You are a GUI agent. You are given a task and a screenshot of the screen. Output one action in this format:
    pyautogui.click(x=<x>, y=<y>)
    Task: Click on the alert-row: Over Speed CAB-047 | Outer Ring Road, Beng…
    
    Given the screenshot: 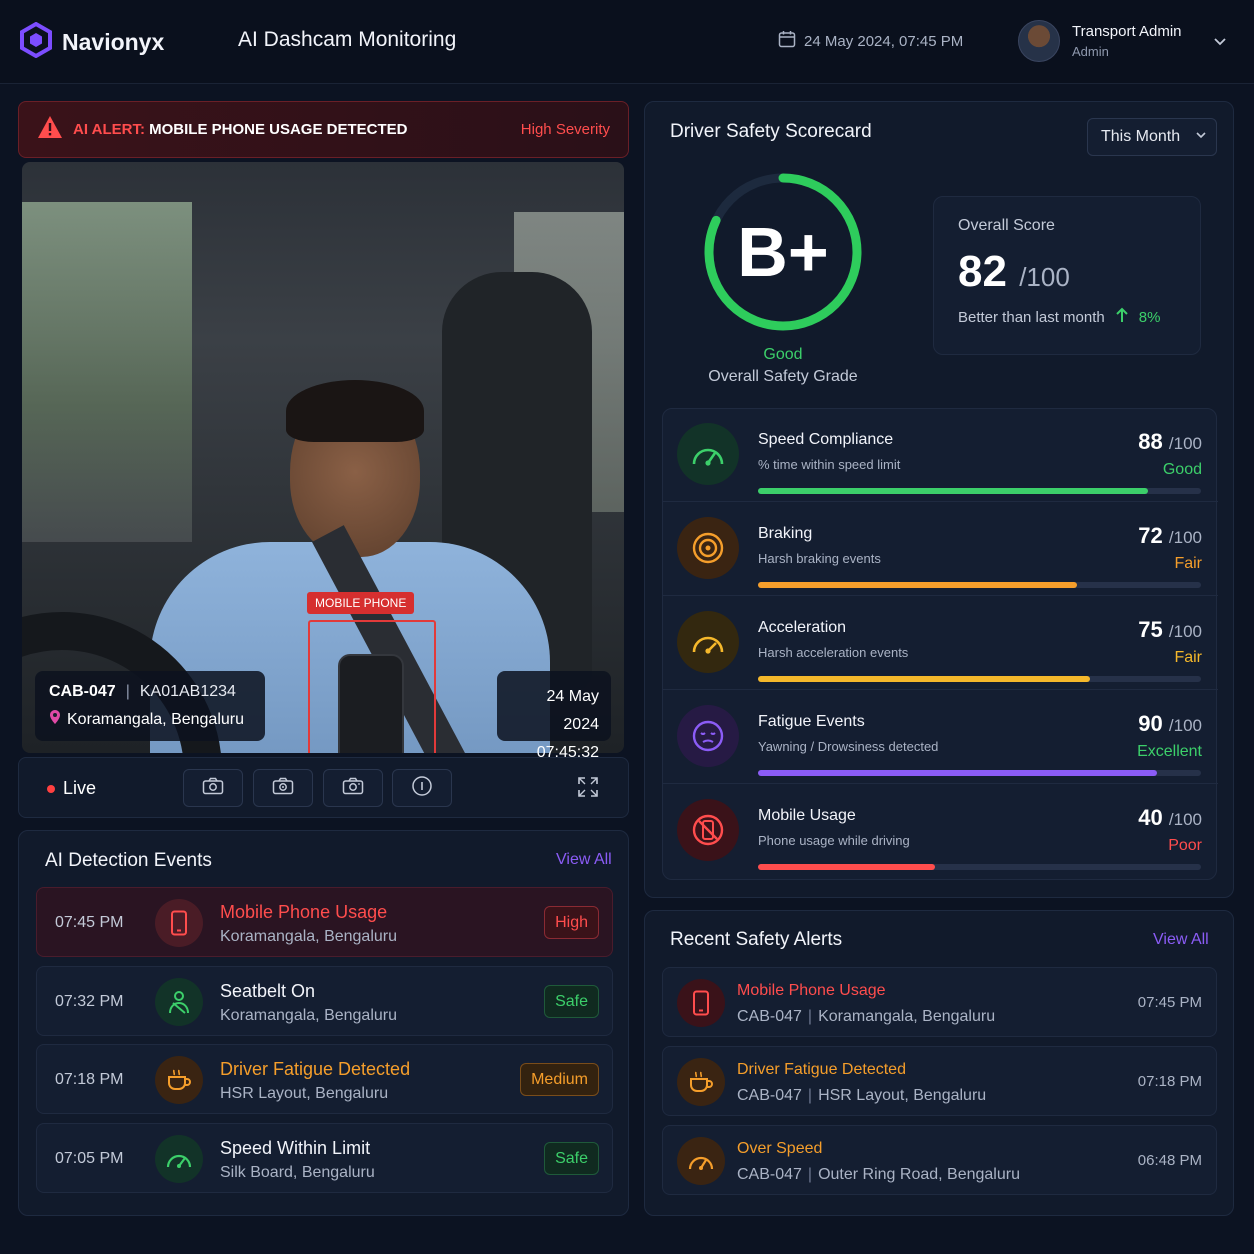 What is the action you would take?
    pyautogui.click(x=939, y=1160)
    